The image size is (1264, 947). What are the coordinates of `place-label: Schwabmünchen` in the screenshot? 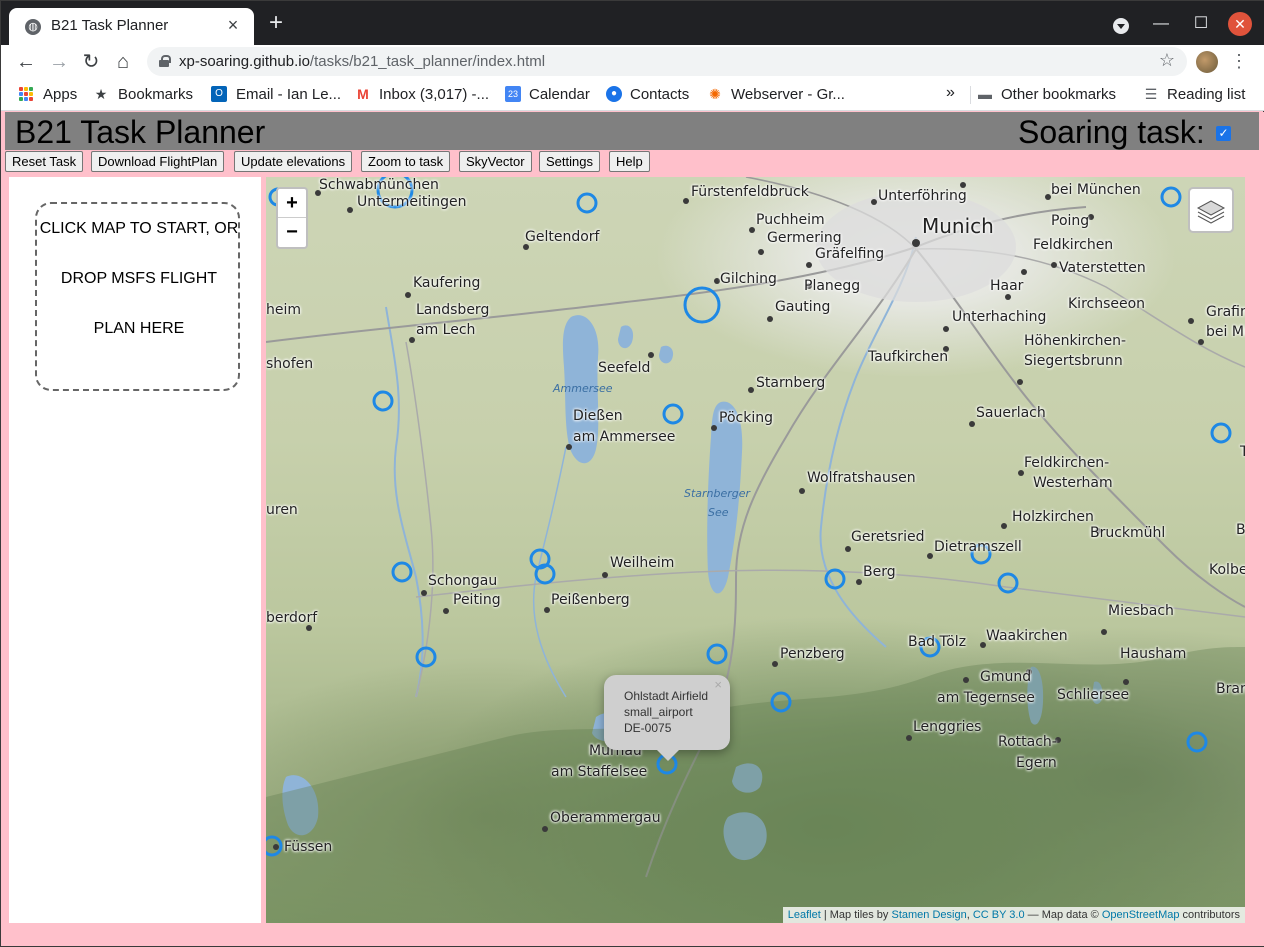 It's located at (379, 185).